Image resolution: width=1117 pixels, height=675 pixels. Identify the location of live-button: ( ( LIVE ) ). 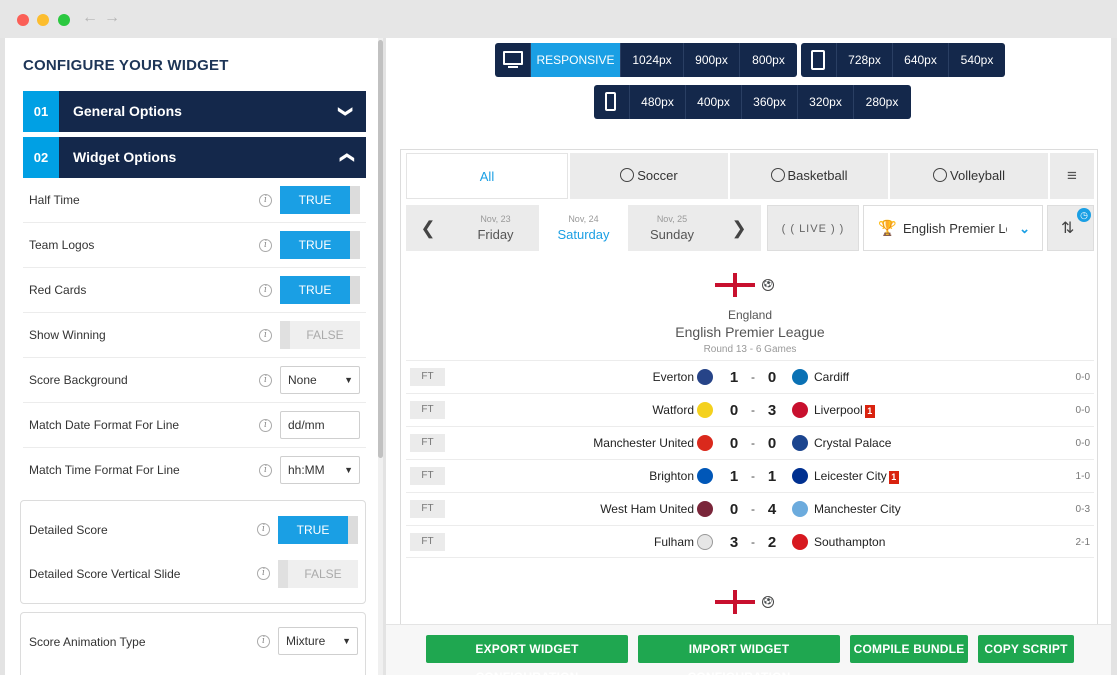
(813, 228).